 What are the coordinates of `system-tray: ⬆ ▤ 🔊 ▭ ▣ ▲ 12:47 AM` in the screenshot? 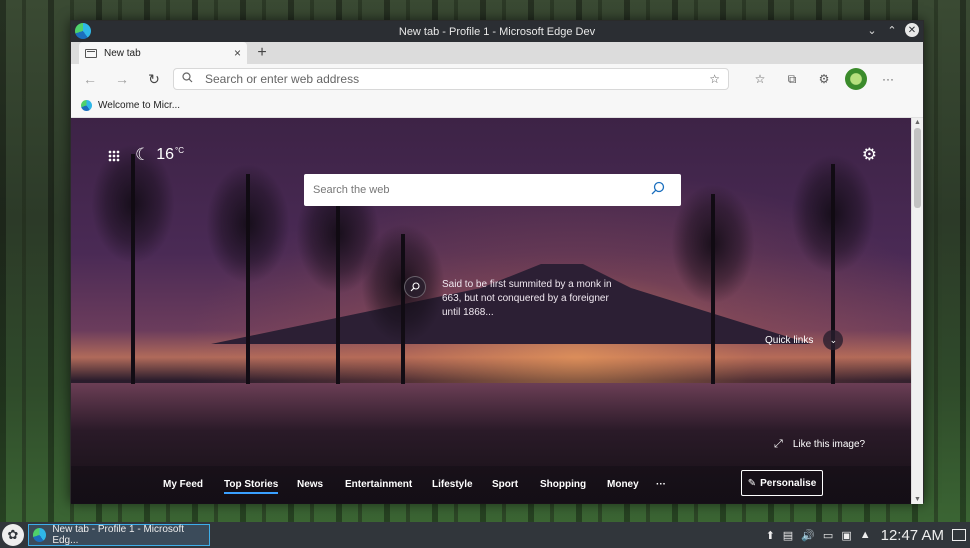 It's located at (866, 535).